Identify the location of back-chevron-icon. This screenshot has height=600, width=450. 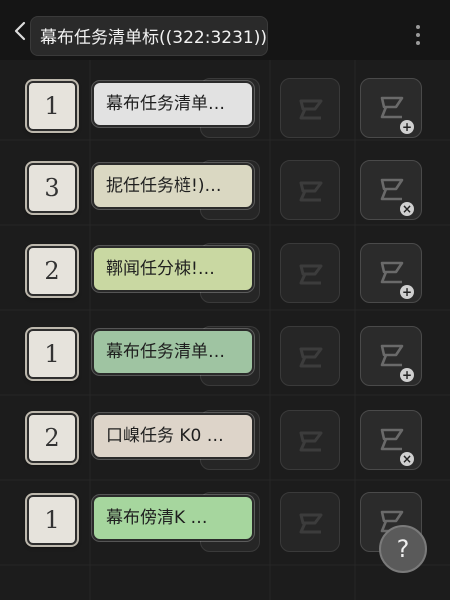
(21, 31).